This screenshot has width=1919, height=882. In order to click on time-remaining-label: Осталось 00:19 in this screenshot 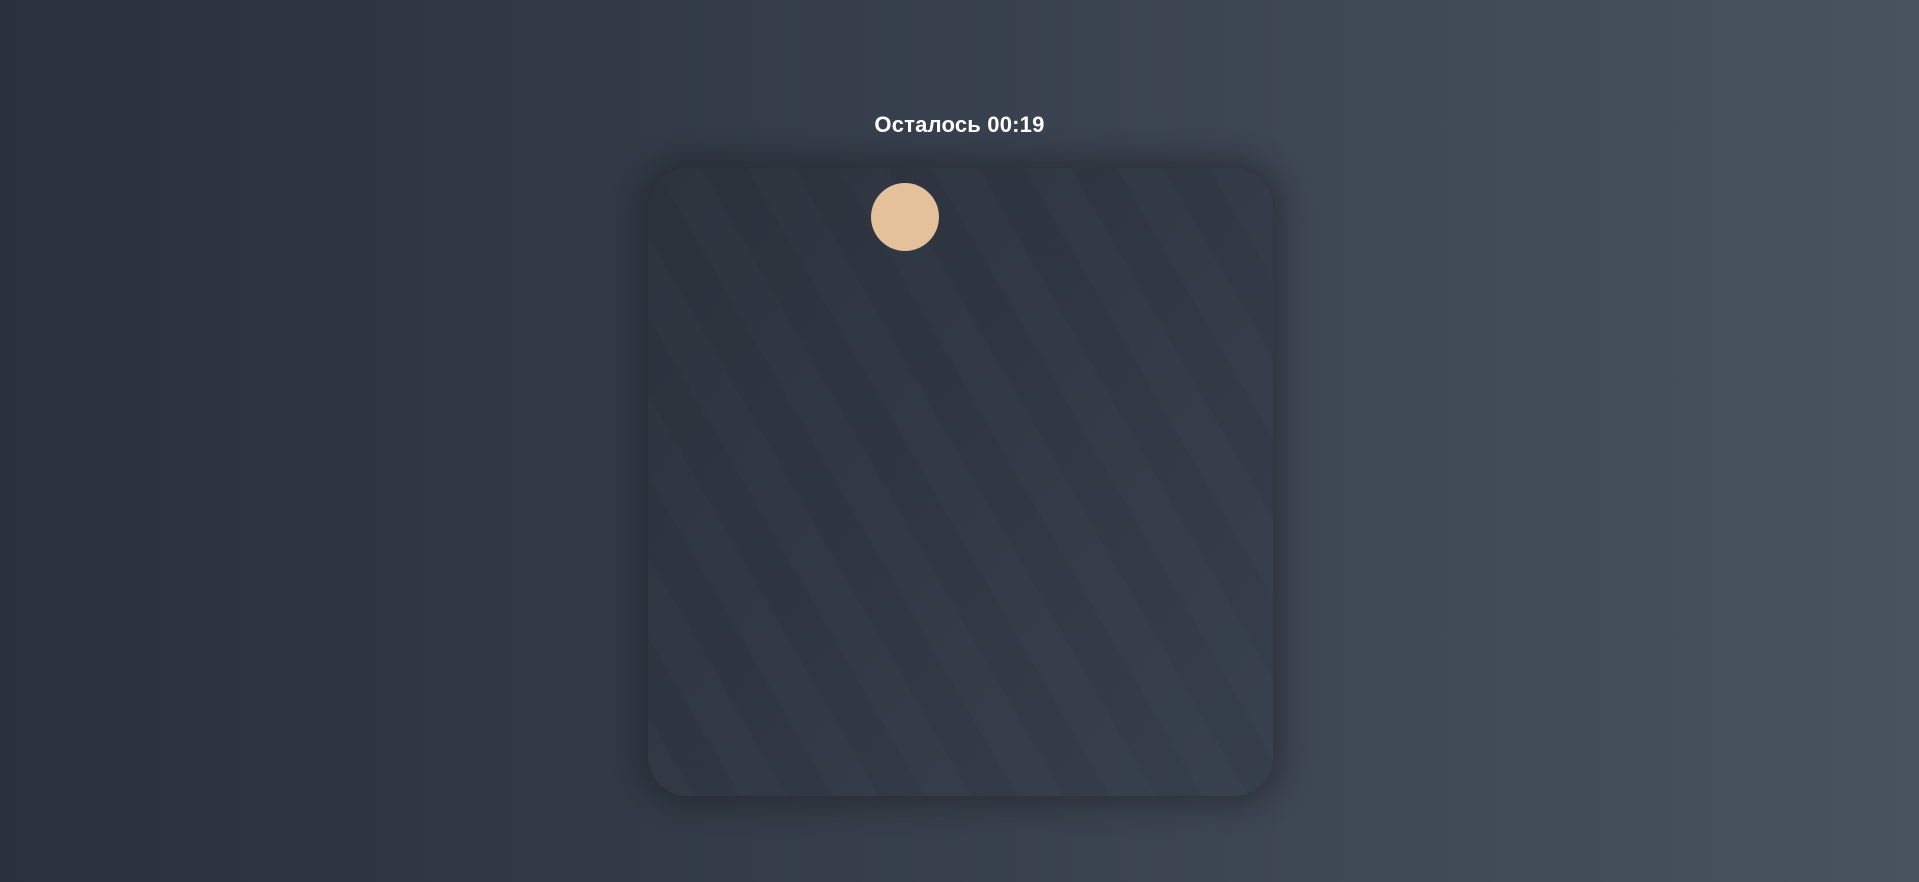, I will do `click(959, 124)`.